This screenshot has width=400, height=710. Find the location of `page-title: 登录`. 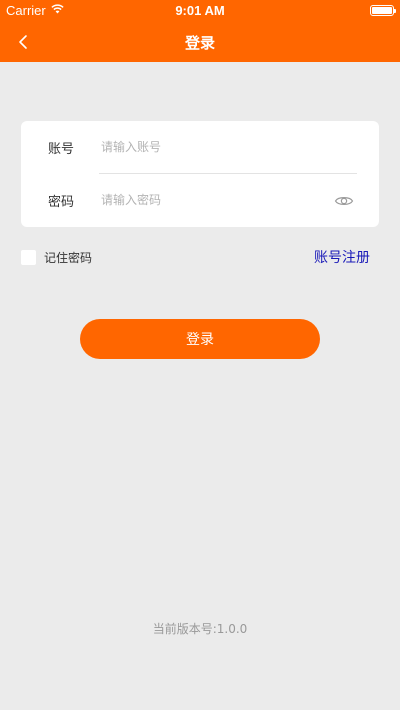

page-title: 登录 is located at coordinates (199, 43).